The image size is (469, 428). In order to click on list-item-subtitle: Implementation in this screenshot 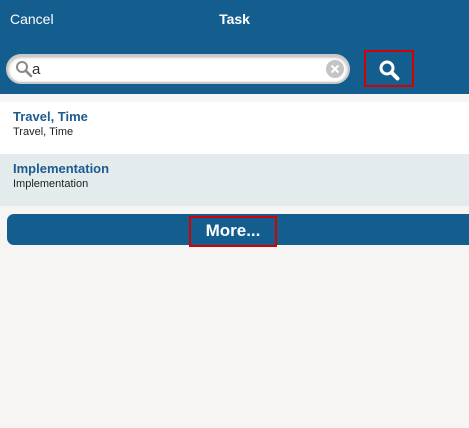, I will do `click(51, 184)`.